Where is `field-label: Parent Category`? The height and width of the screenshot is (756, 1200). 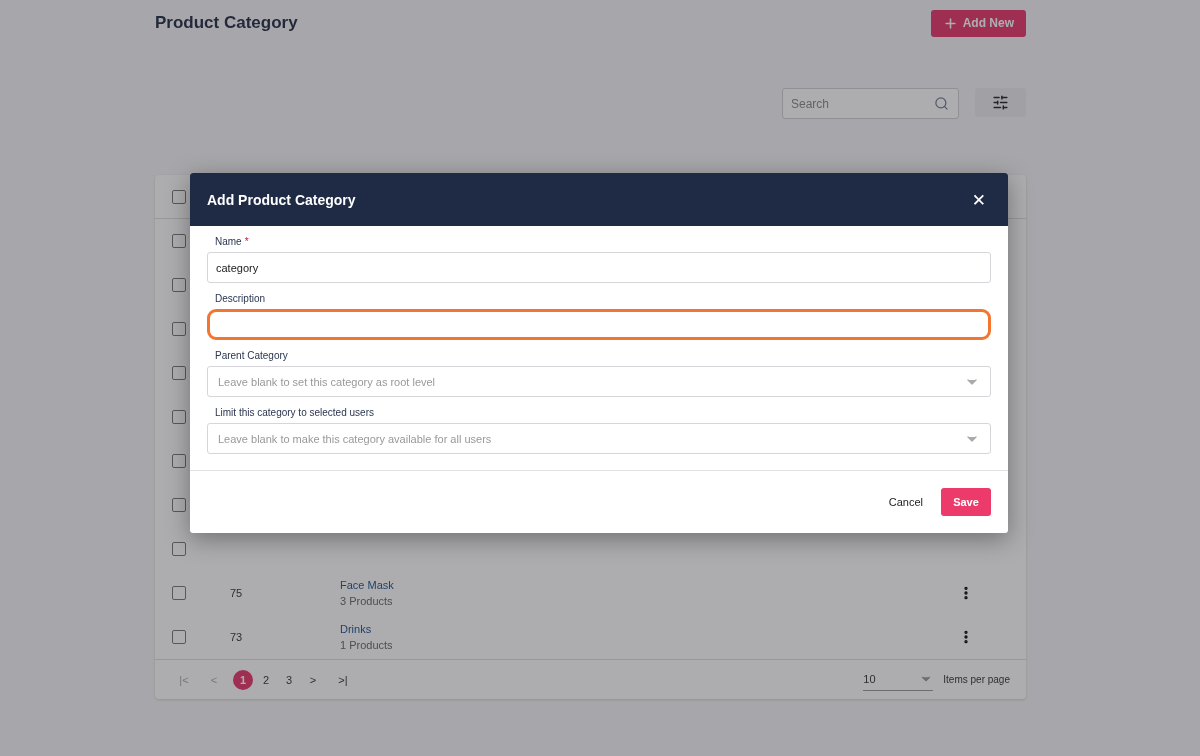
field-label: Parent Category is located at coordinates (251, 355).